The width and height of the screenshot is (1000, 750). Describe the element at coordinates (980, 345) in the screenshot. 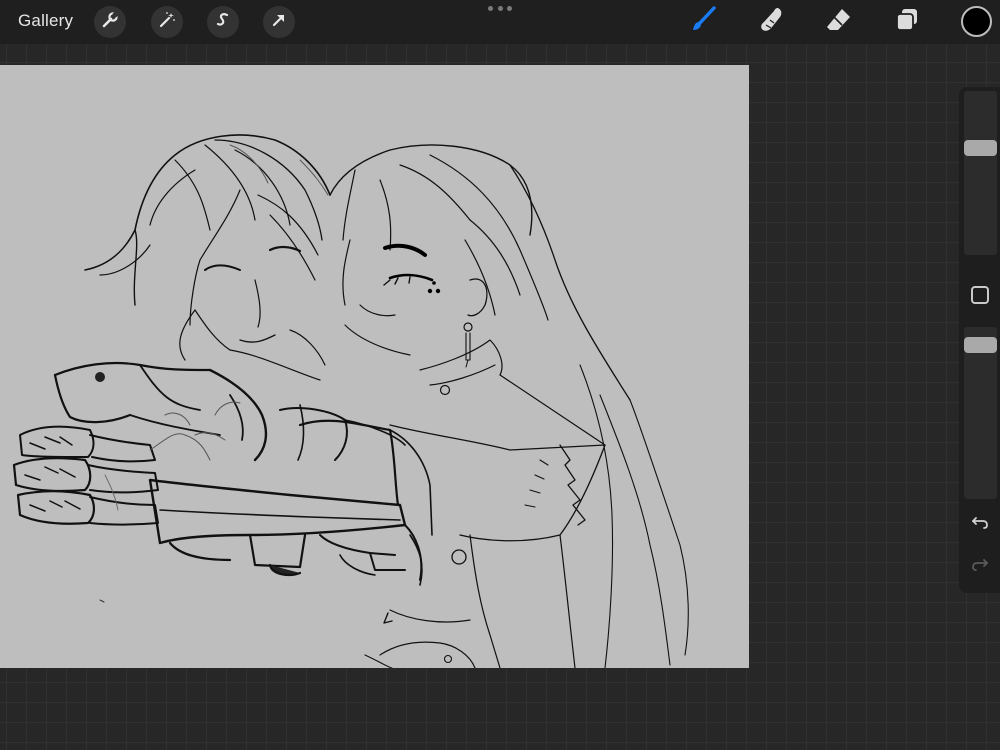

I see `brush-opacity-thumb` at that location.